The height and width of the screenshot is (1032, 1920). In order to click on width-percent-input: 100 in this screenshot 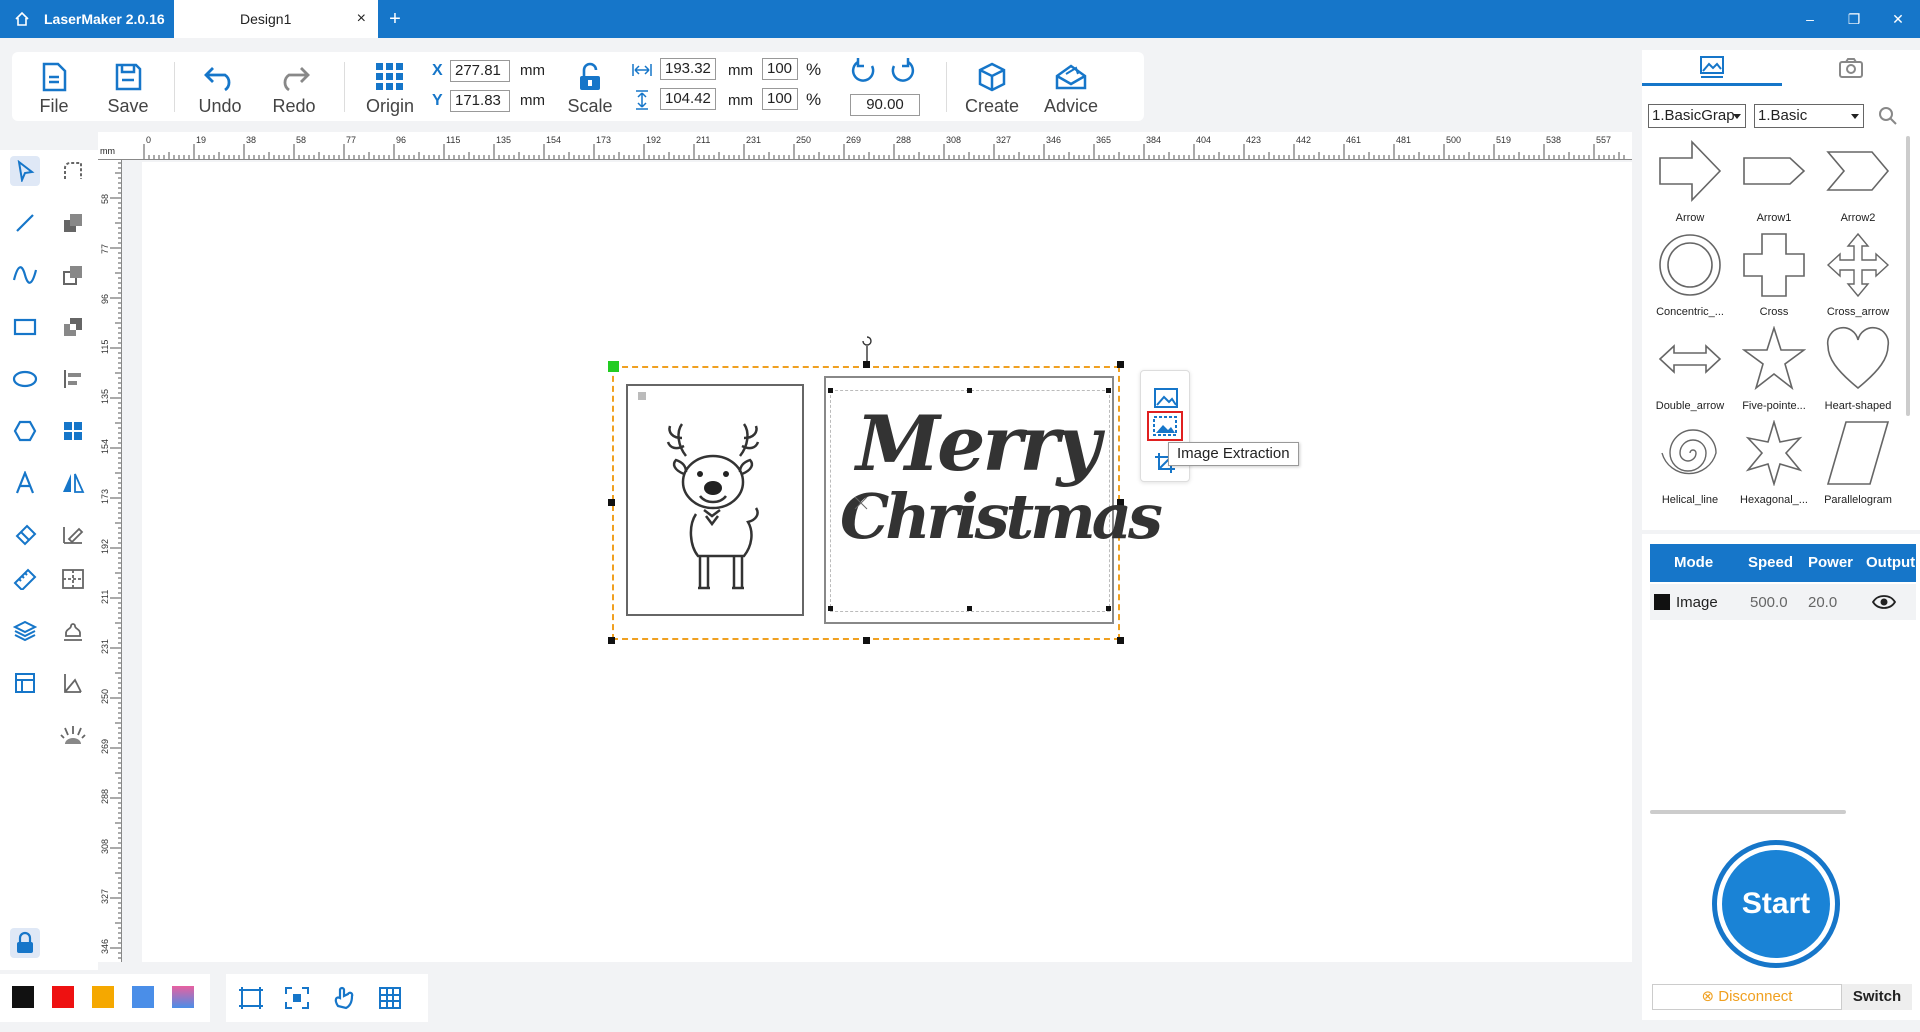, I will do `click(780, 69)`.